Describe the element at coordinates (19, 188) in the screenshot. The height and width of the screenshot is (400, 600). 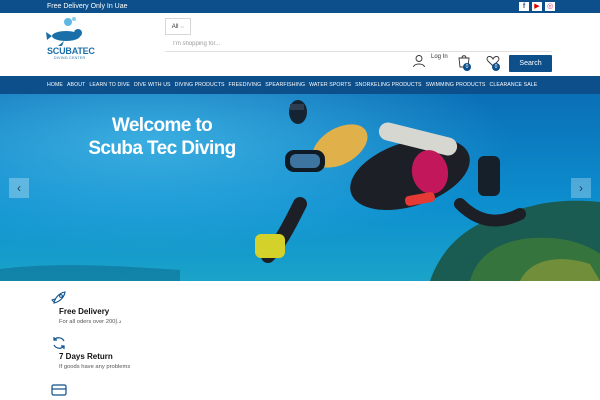
I see `slider-prev-button: ‹` at that location.